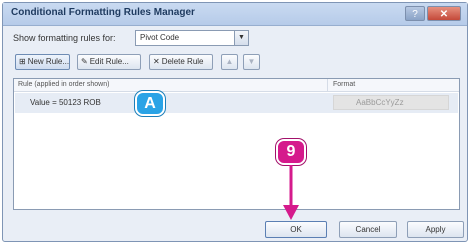 The image size is (470, 244). Describe the element at coordinates (22, 61) in the screenshot. I see `new-rule-icon: ⊞` at that location.